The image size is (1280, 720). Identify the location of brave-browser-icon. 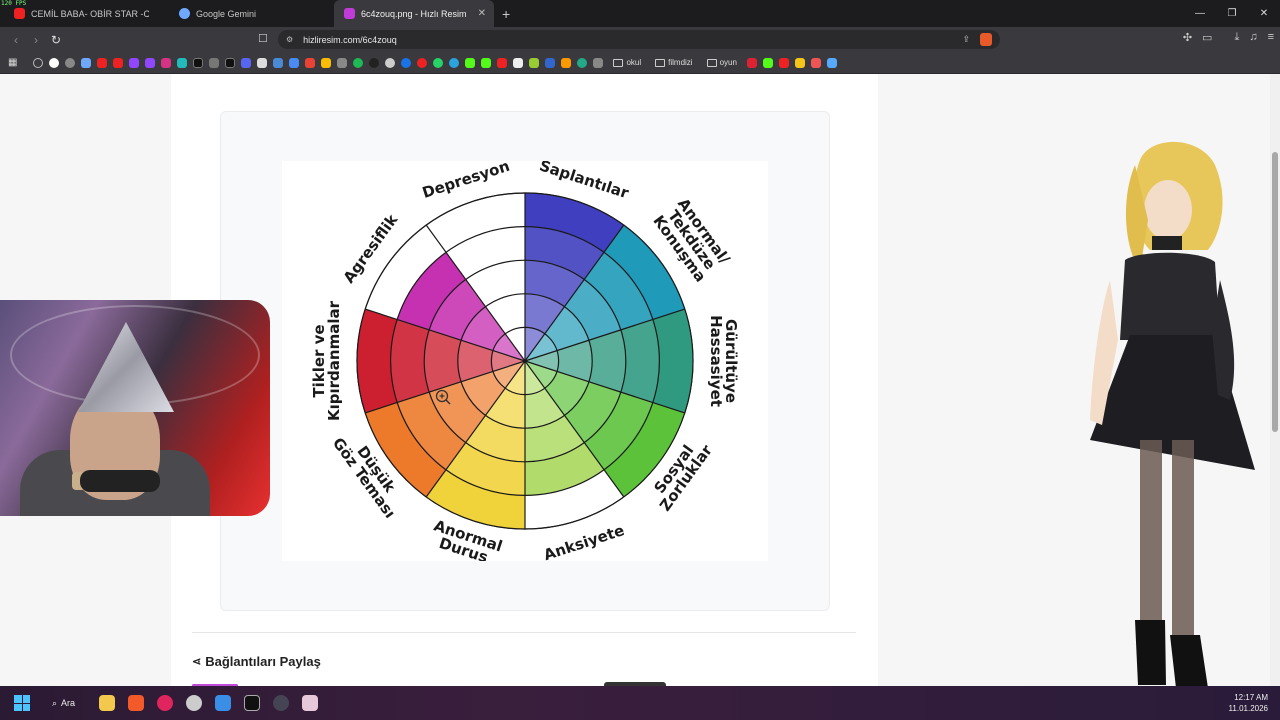
(136, 703).